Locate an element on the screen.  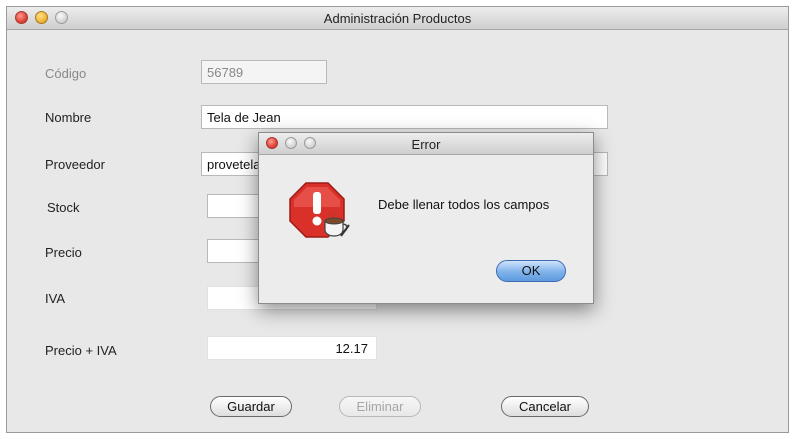
nombre-label: Nombre is located at coordinates (68, 117).